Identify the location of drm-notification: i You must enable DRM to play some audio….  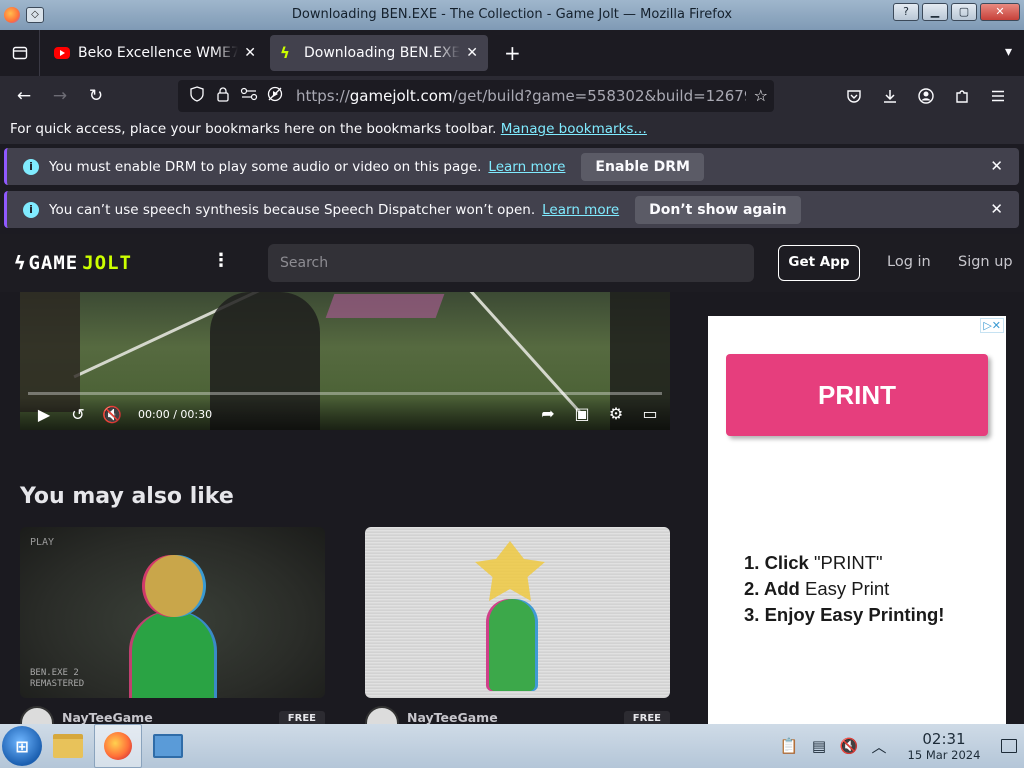
(511, 166).